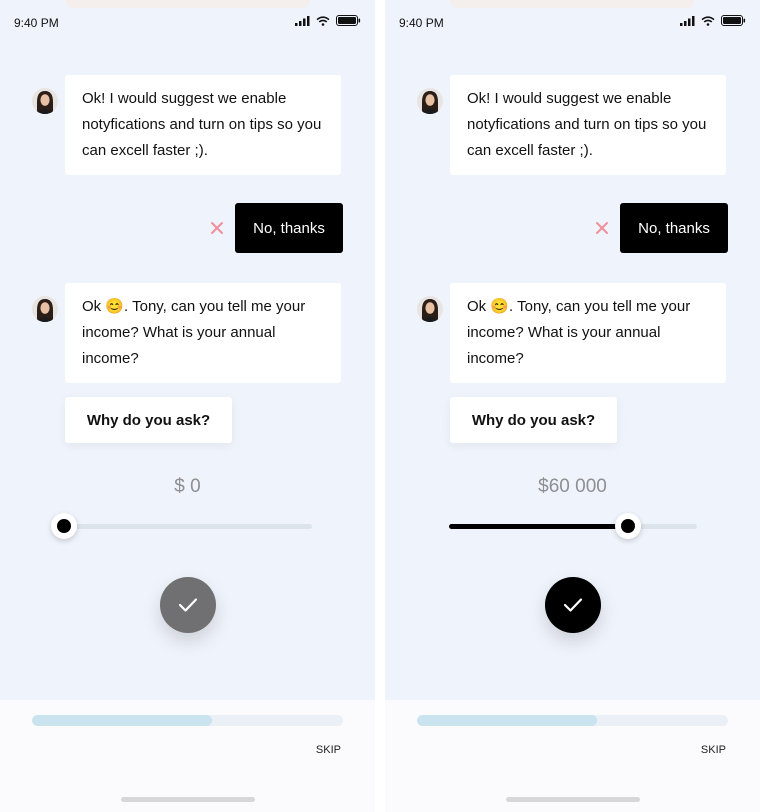  I want to click on income-amount: $ 0, so click(187, 486).